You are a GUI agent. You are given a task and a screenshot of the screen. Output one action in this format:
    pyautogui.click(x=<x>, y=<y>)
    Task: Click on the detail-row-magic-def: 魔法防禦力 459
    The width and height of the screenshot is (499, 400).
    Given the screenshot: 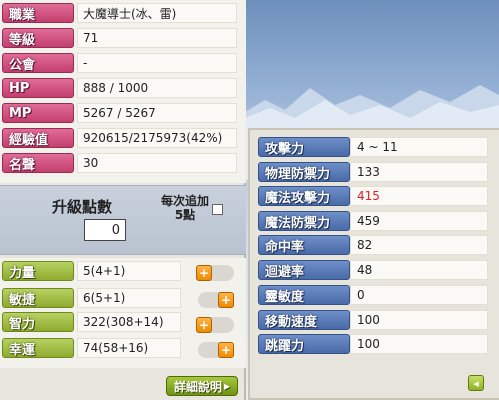 What is the action you would take?
    pyautogui.click(x=373, y=221)
    